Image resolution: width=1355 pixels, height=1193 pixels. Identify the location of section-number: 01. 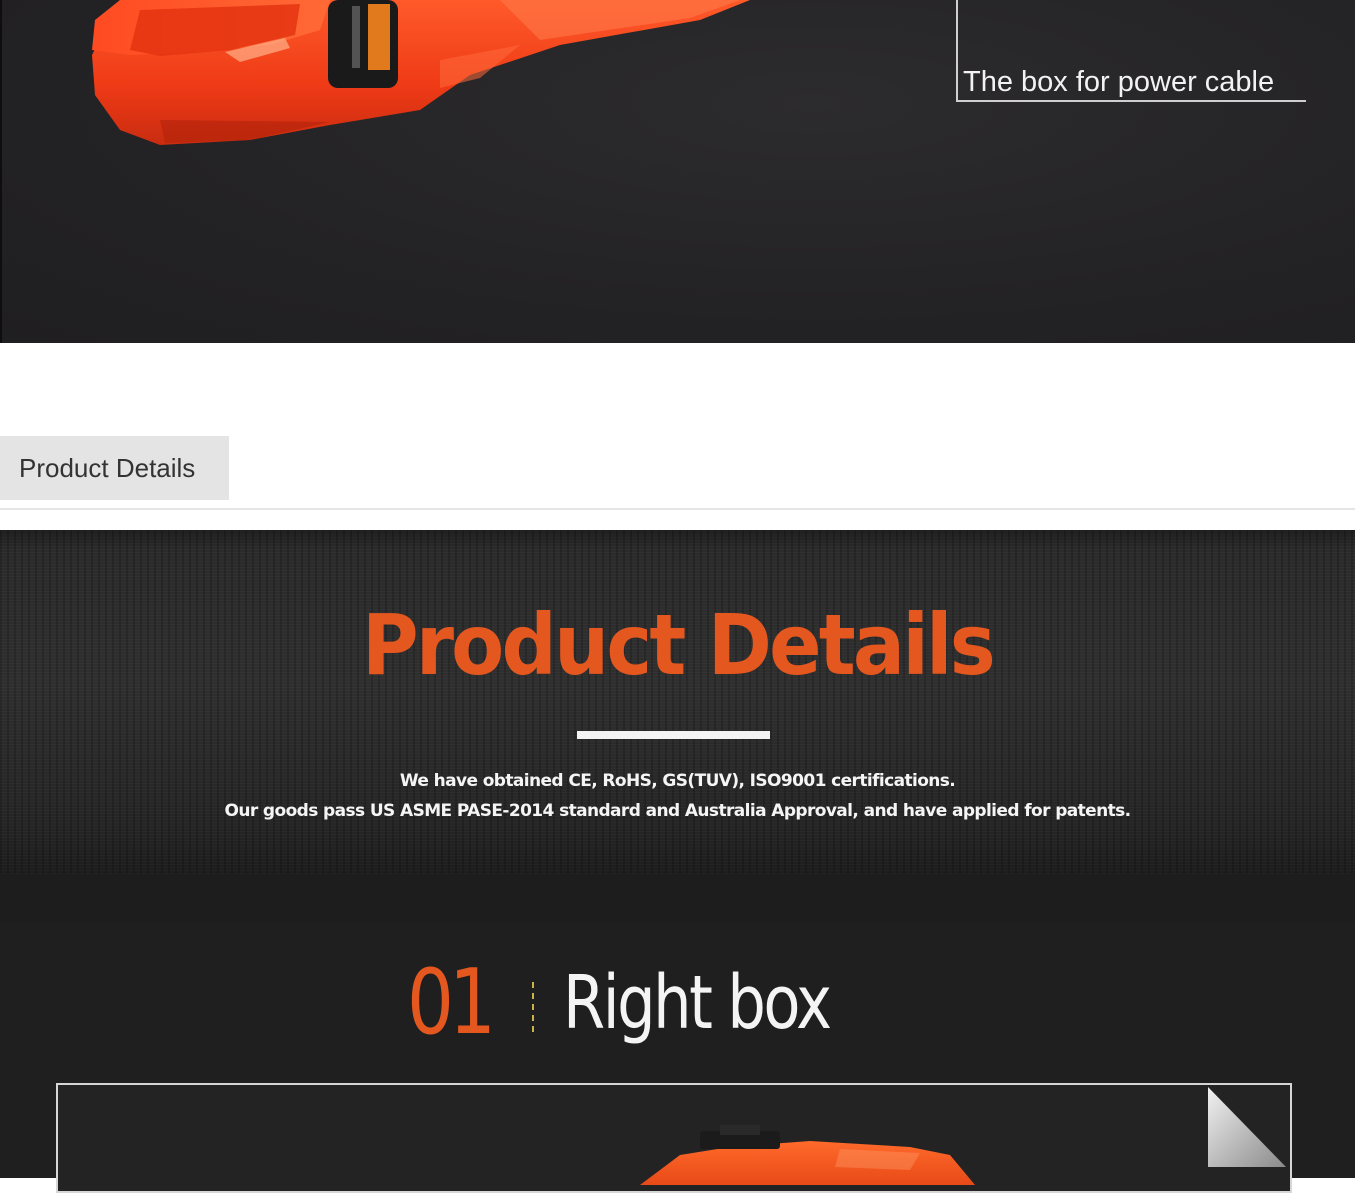
(451, 1002).